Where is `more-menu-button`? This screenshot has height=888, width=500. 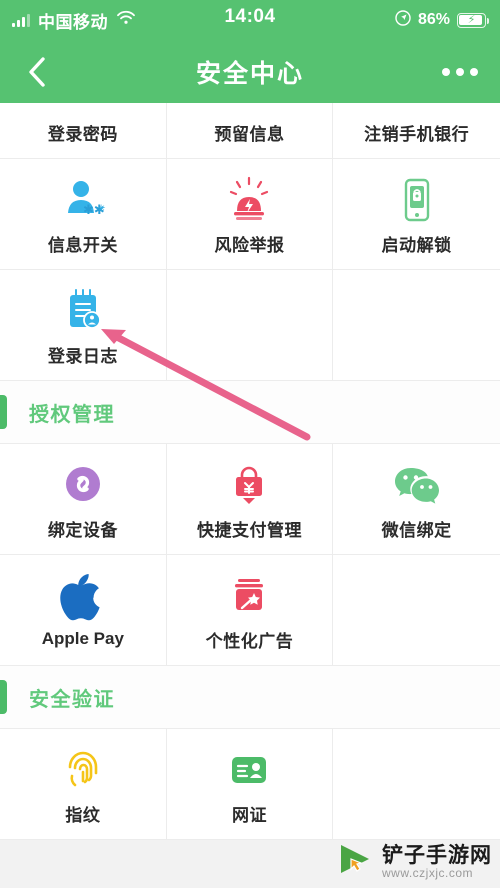 more-menu-button is located at coordinates (460, 71).